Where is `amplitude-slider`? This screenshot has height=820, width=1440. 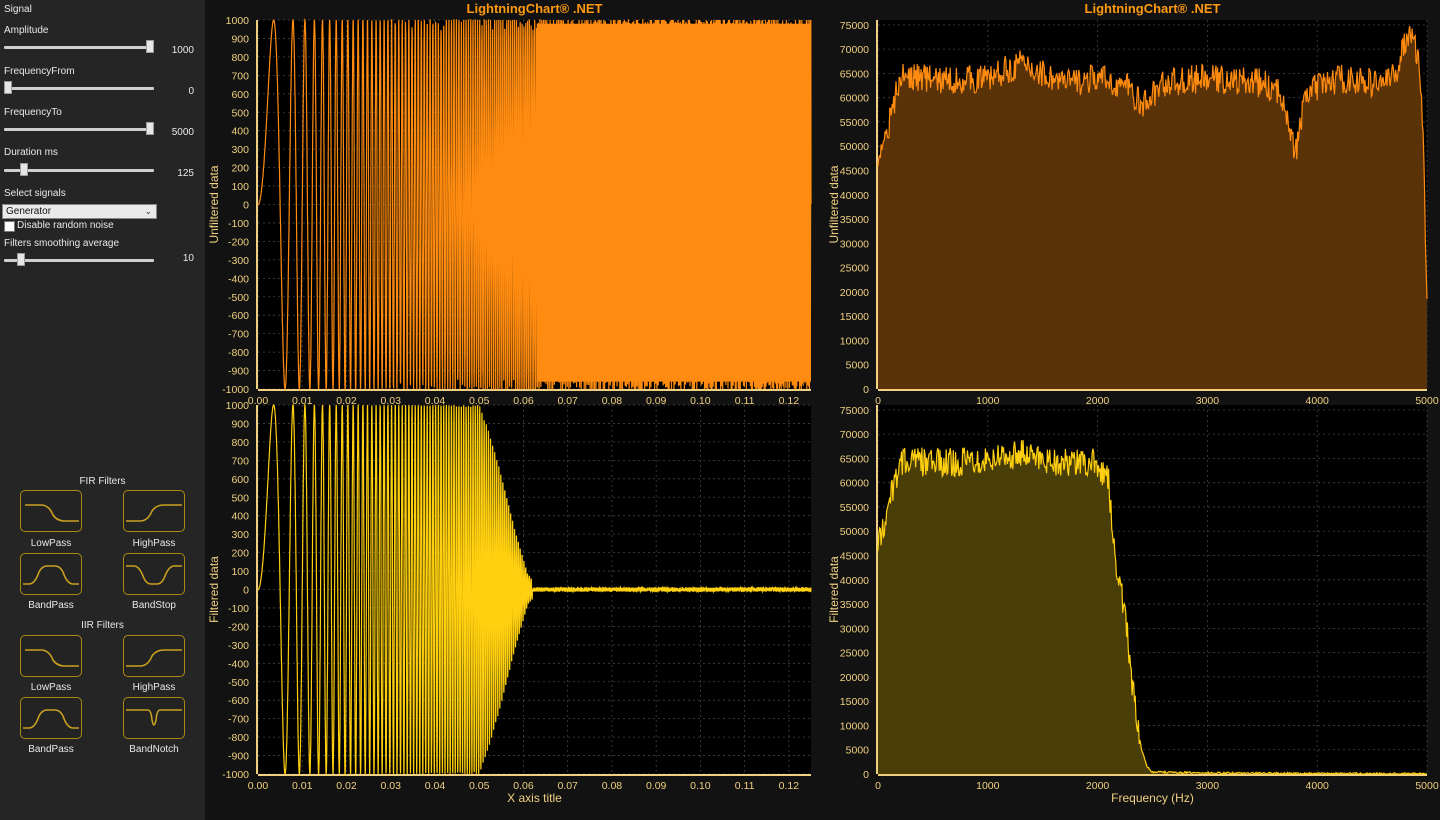 amplitude-slider is located at coordinates (79, 46).